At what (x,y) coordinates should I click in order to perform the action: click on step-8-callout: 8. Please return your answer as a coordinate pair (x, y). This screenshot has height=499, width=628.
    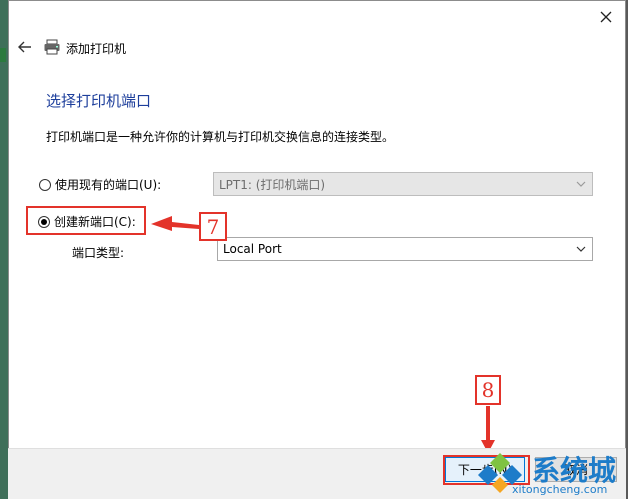
    Looking at the image, I should click on (488, 390).